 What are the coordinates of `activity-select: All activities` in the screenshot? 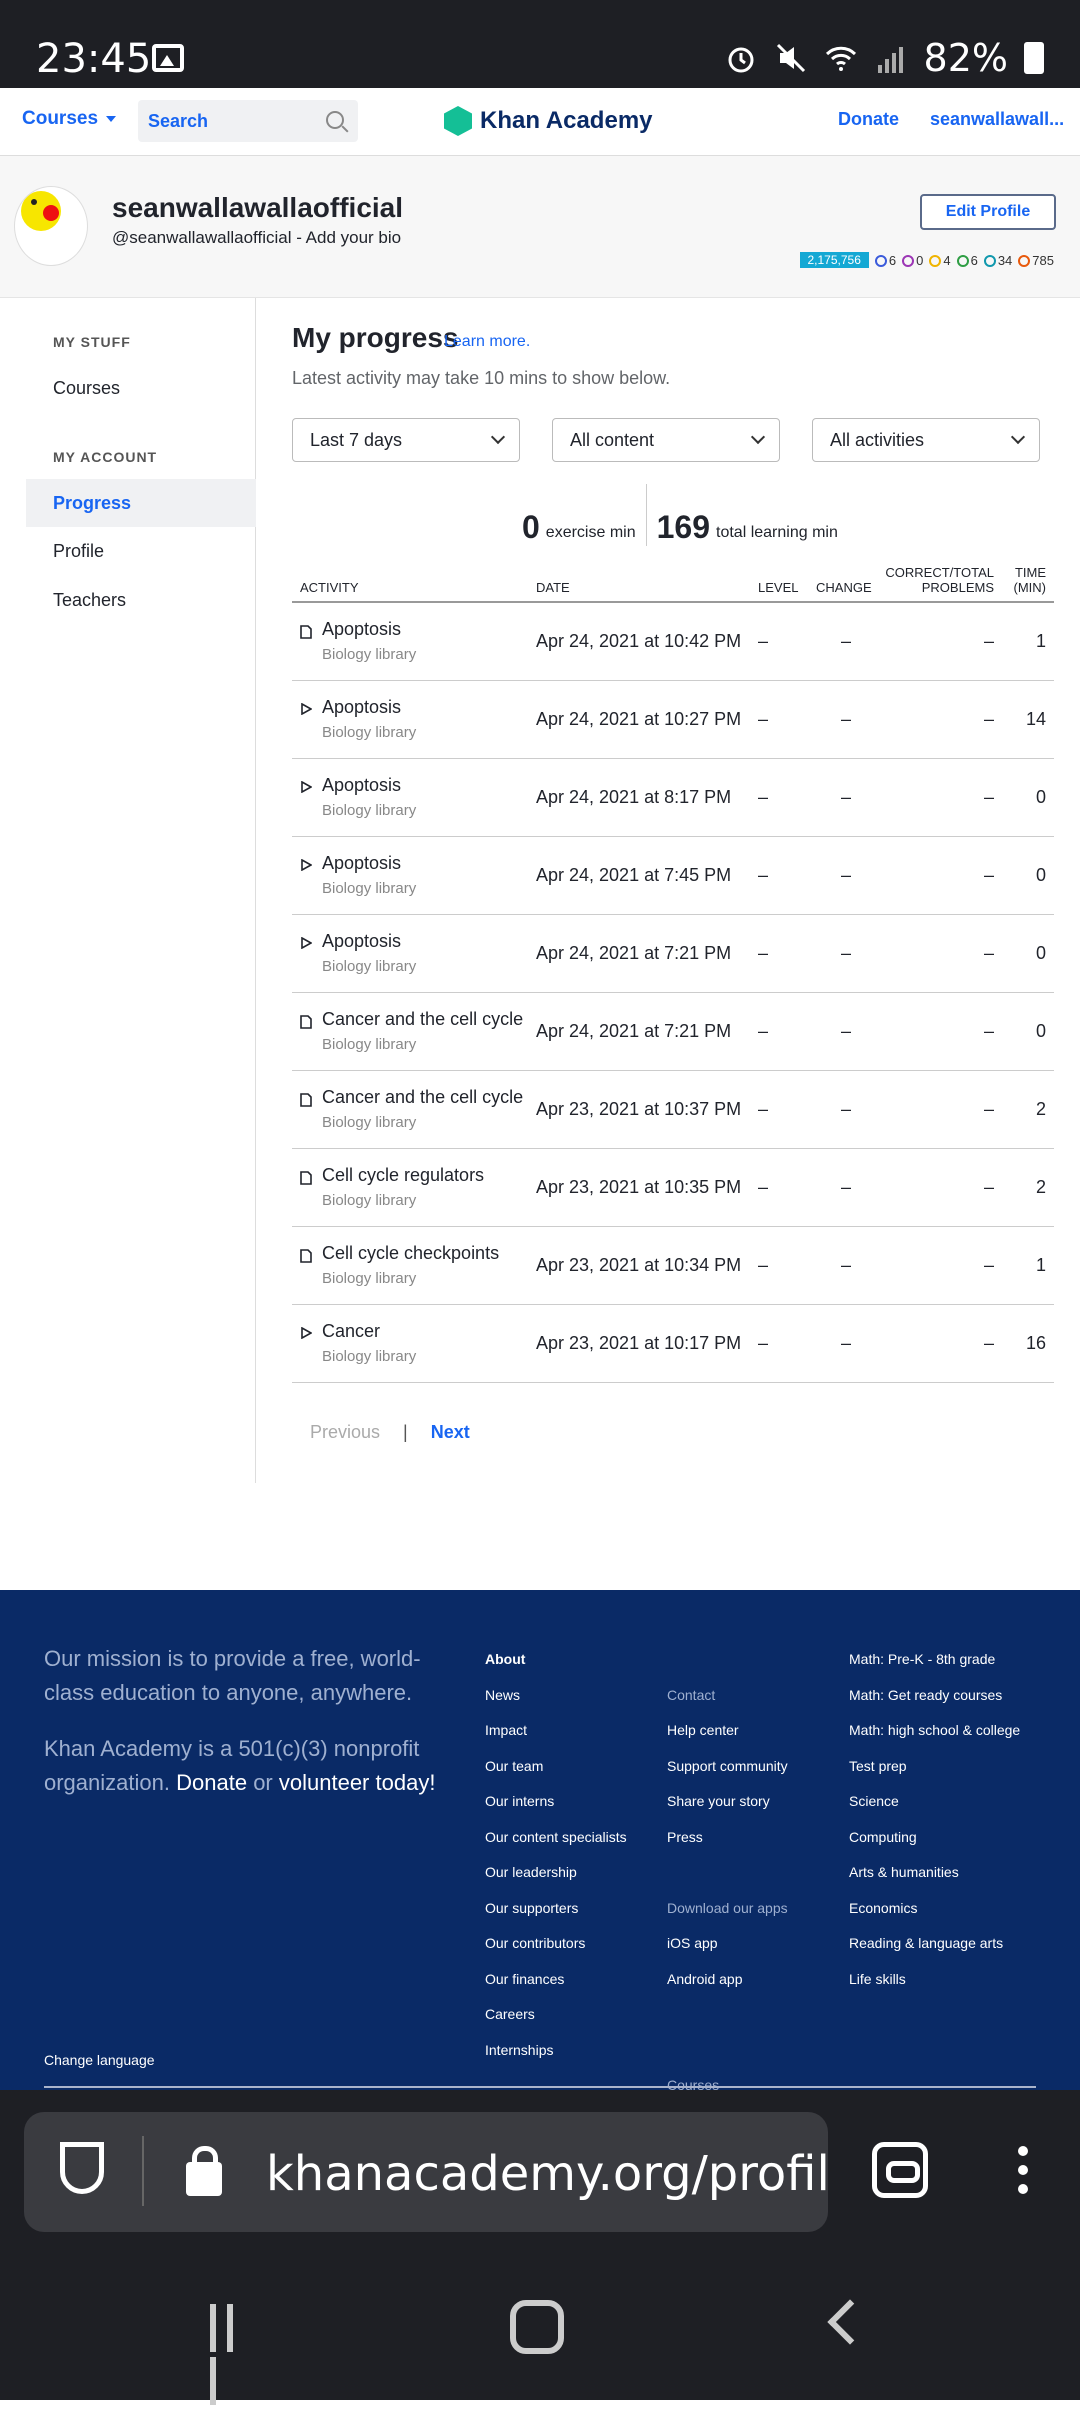 It's located at (926, 440).